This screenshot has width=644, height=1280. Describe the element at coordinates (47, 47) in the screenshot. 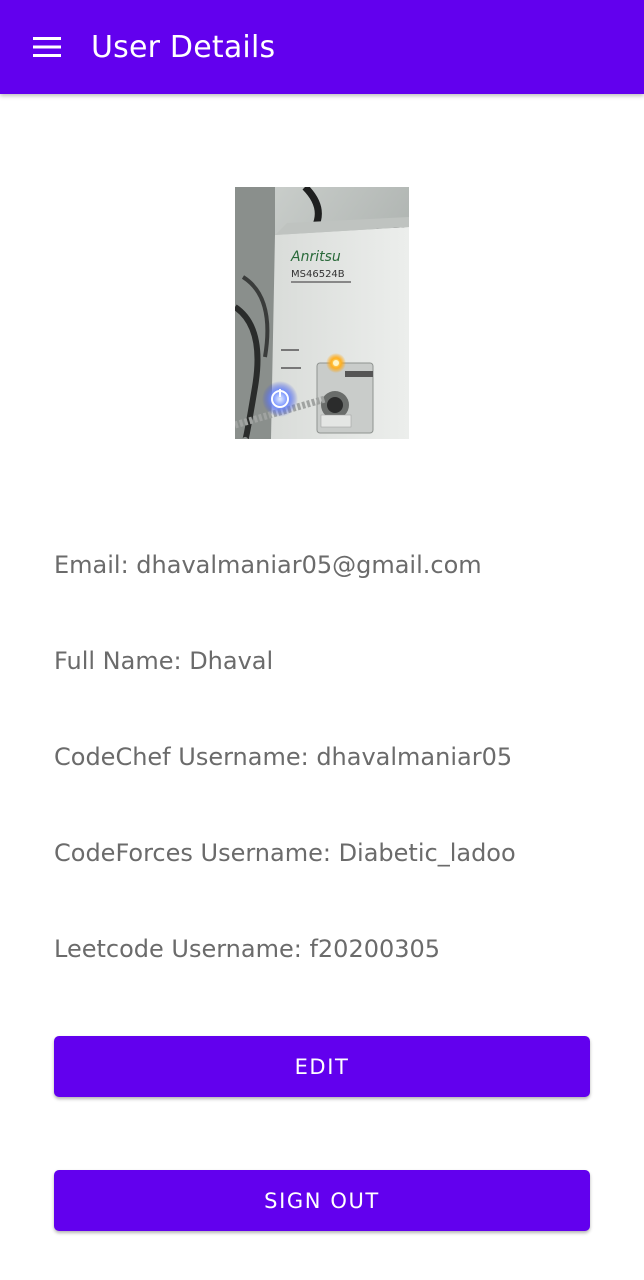

I see `hamburger-menu-icon` at that location.